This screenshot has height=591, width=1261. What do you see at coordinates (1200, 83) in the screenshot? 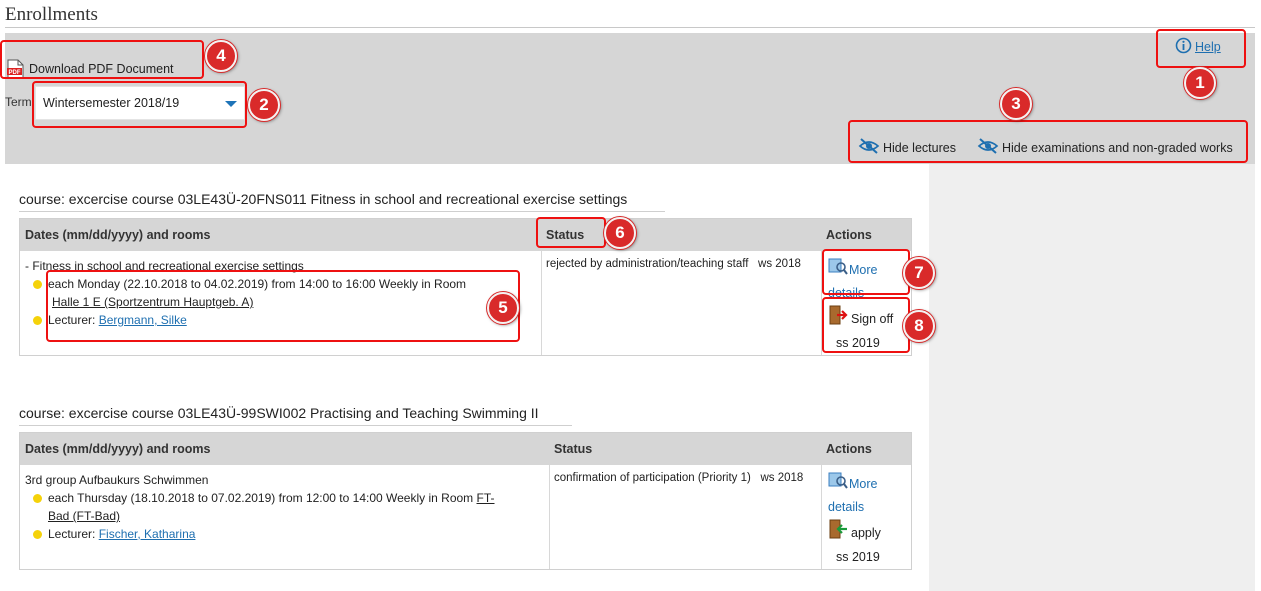
I see `callout-number-1: 1` at bounding box center [1200, 83].